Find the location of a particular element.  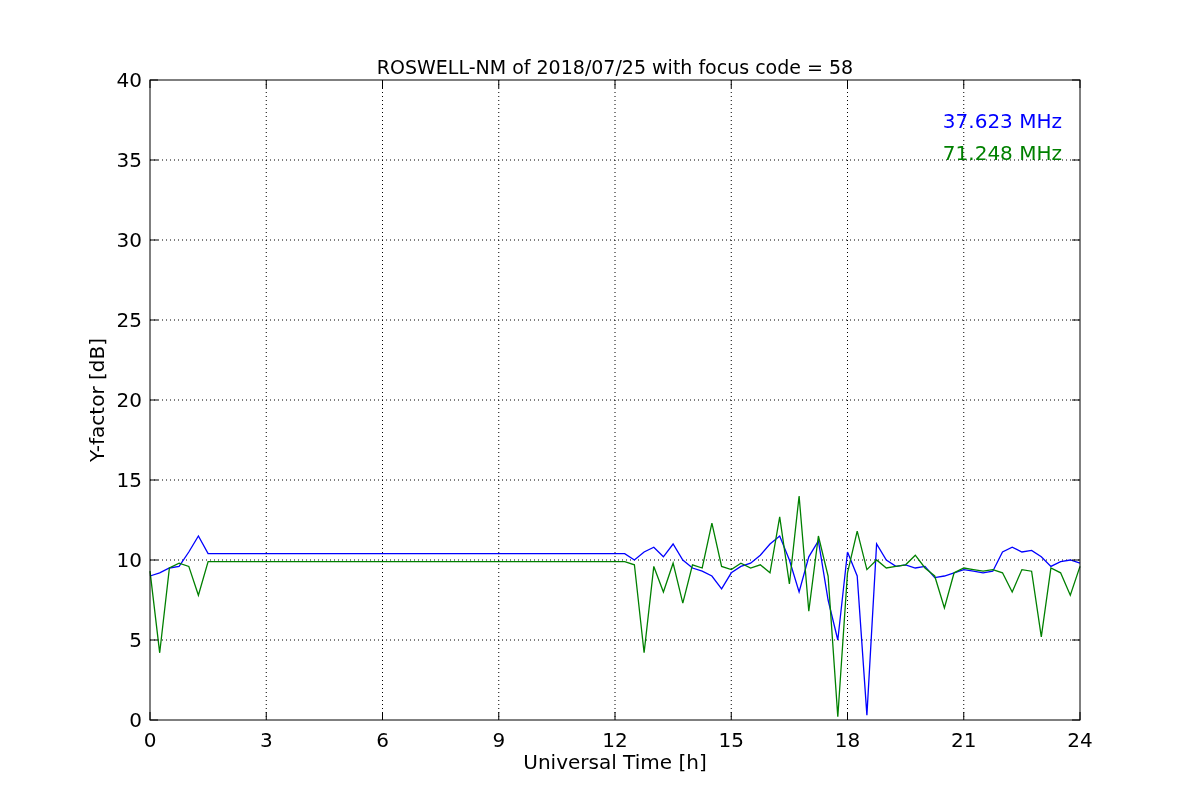

x-tick-label: 15 is located at coordinates (731, 740).